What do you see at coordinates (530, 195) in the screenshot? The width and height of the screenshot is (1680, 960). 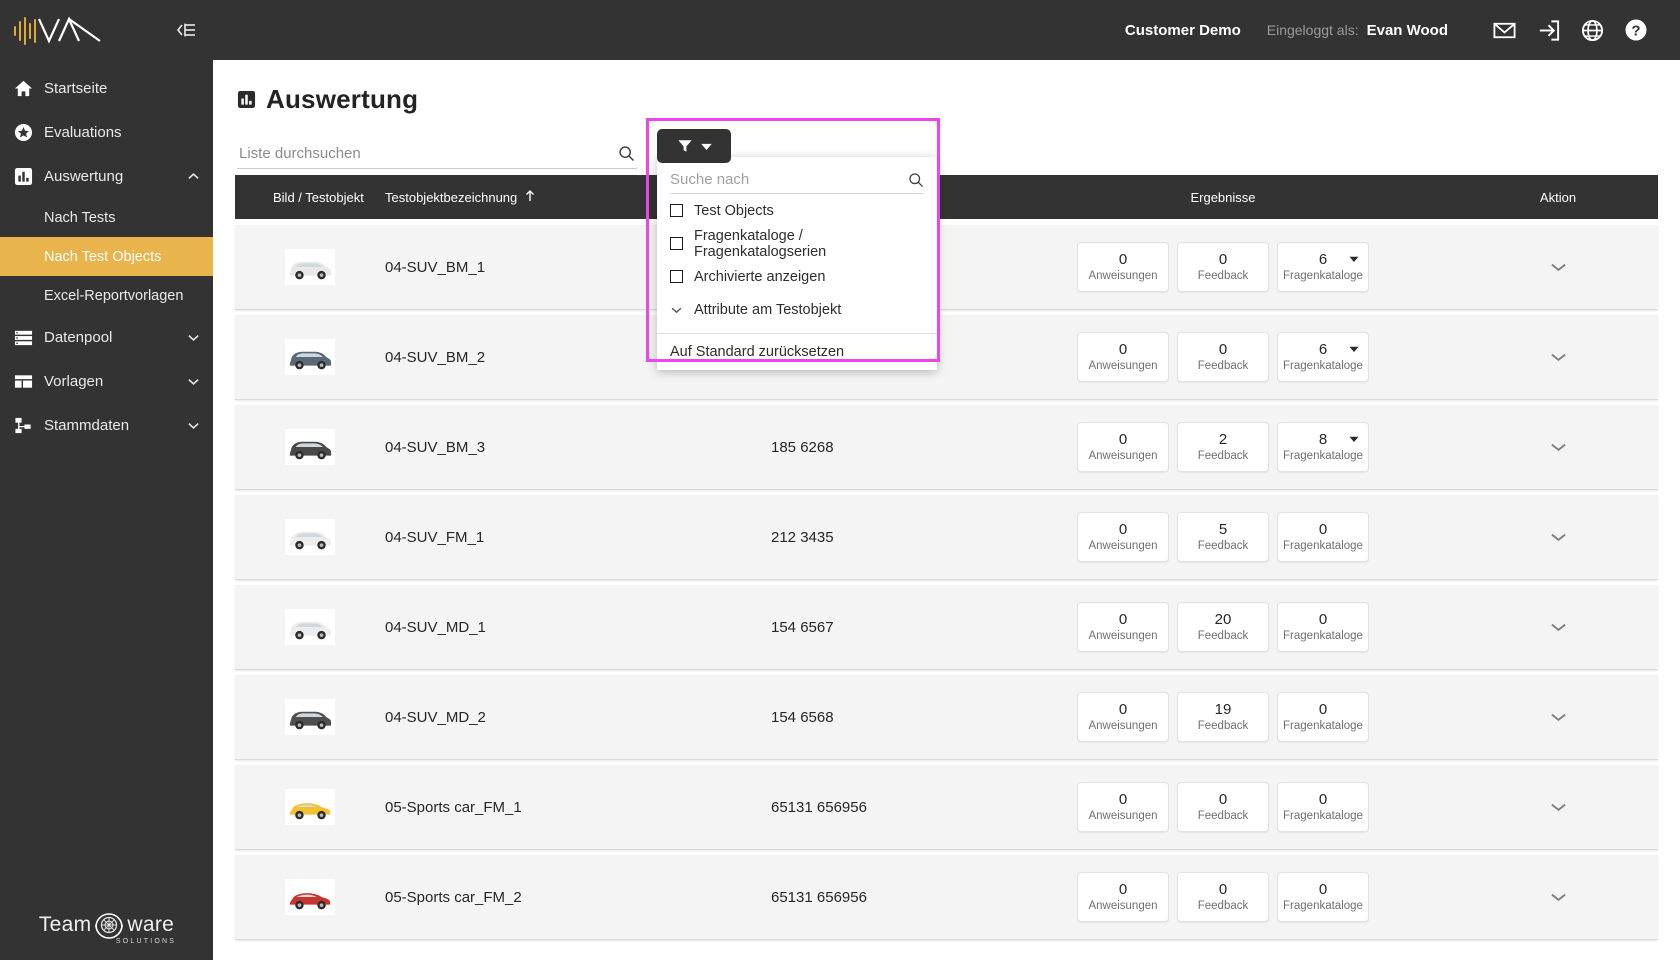 I see `sort-asc-arrow-icon` at bounding box center [530, 195].